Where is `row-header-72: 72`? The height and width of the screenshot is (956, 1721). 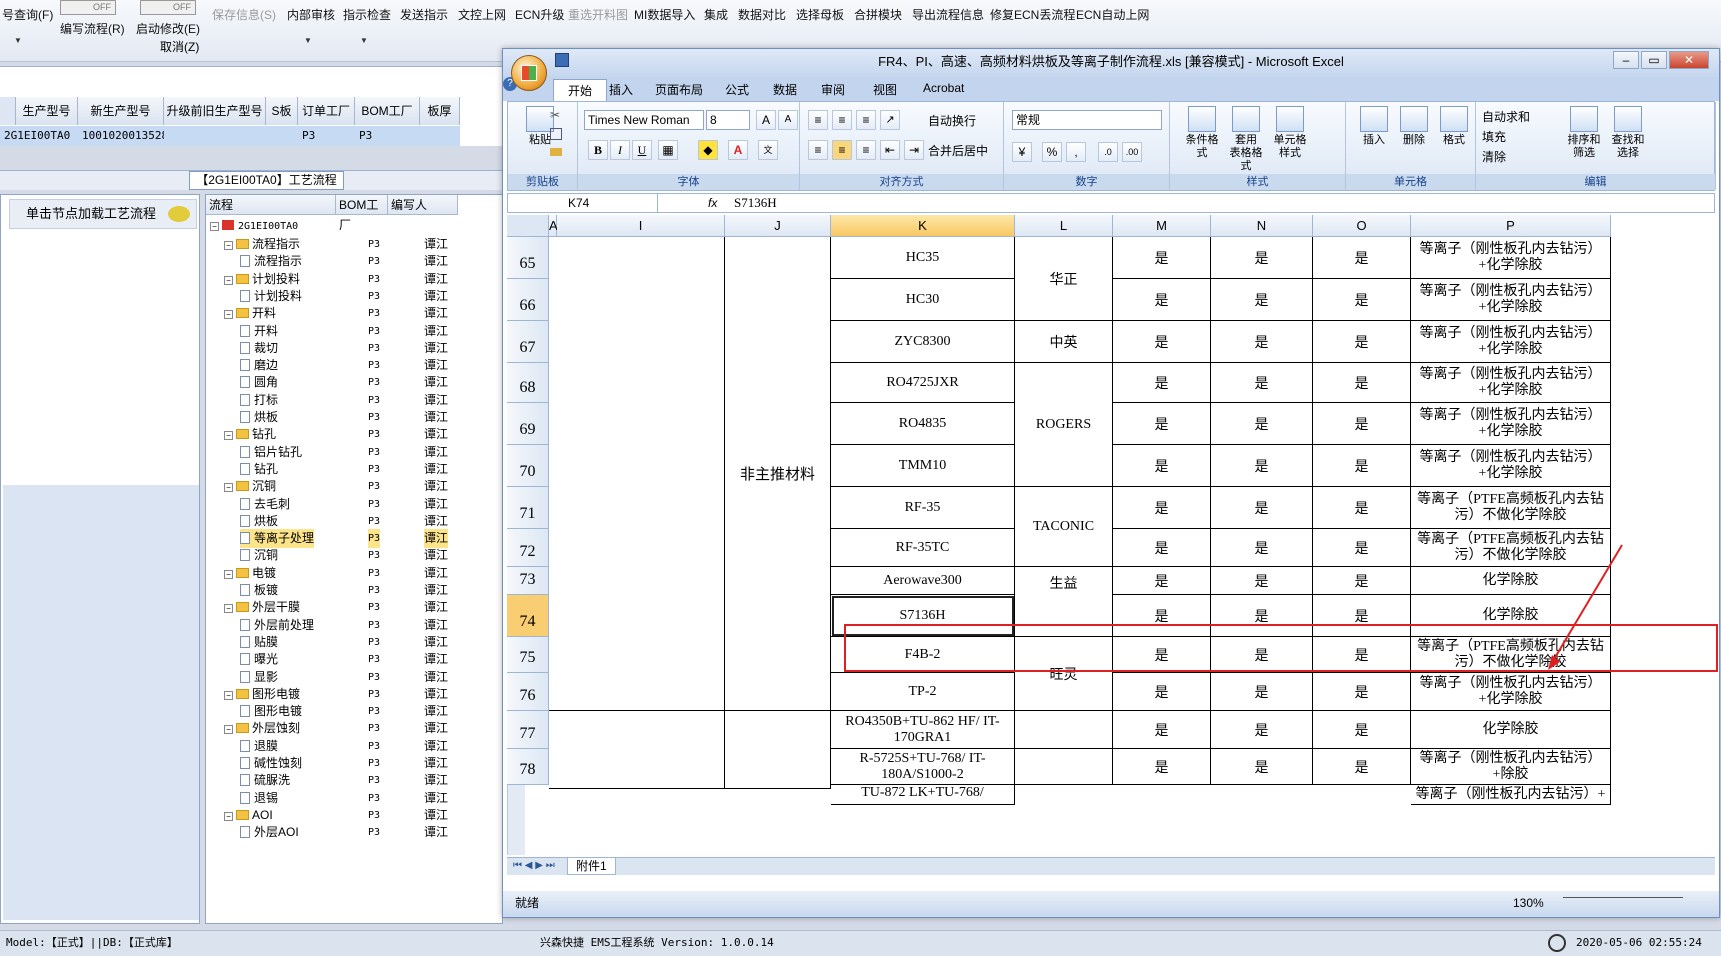
row-header-72: 72 is located at coordinates (528, 548).